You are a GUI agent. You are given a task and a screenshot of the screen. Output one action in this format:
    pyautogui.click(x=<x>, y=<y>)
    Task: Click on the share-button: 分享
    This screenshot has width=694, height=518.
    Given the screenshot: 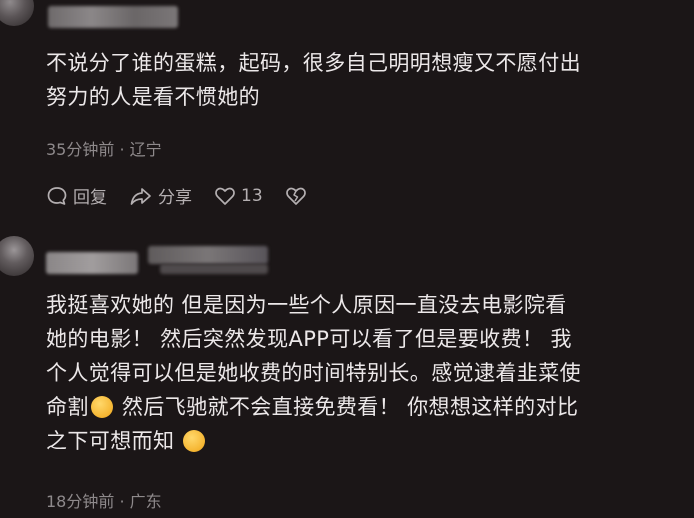 What is the action you would take?
    pyautogui.click(x=160, y=195)
    